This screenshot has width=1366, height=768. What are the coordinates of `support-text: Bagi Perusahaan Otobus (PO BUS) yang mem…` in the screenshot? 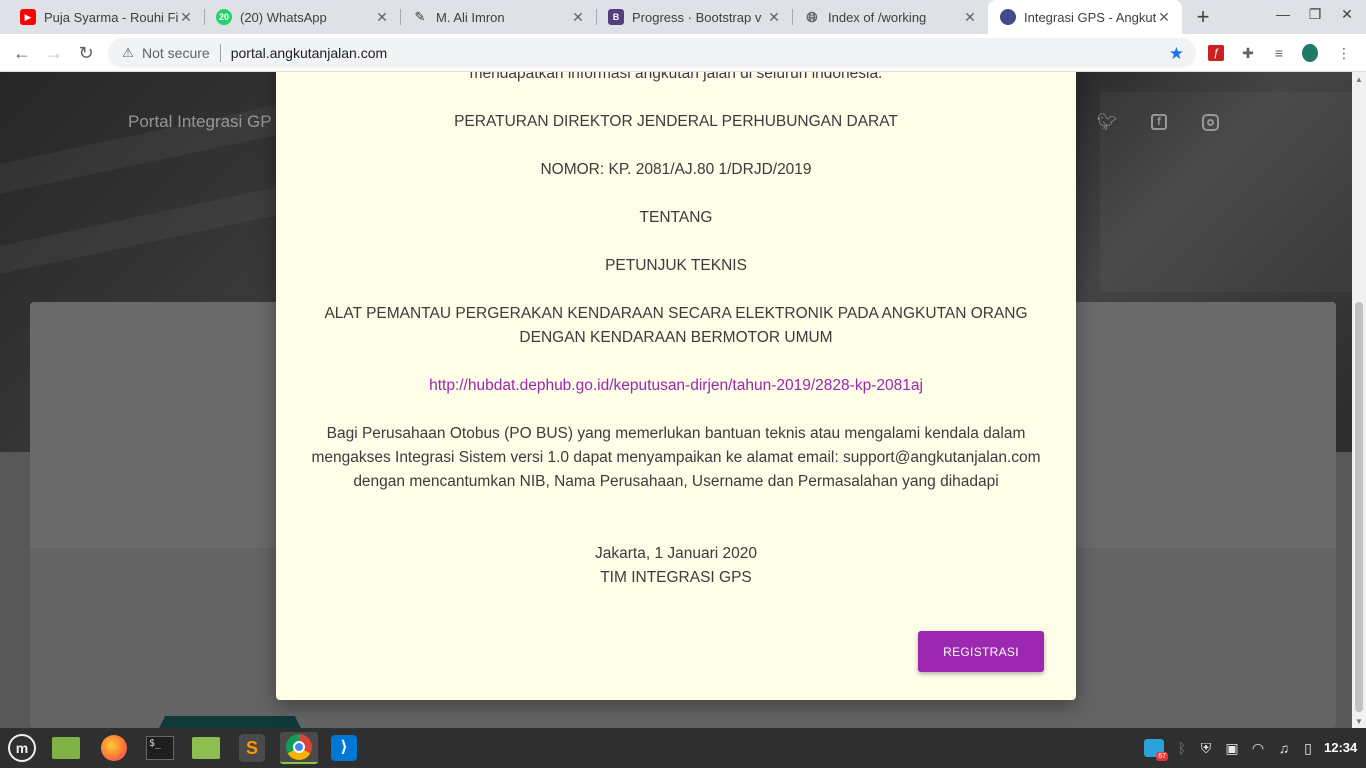 It's located at (676, 457).